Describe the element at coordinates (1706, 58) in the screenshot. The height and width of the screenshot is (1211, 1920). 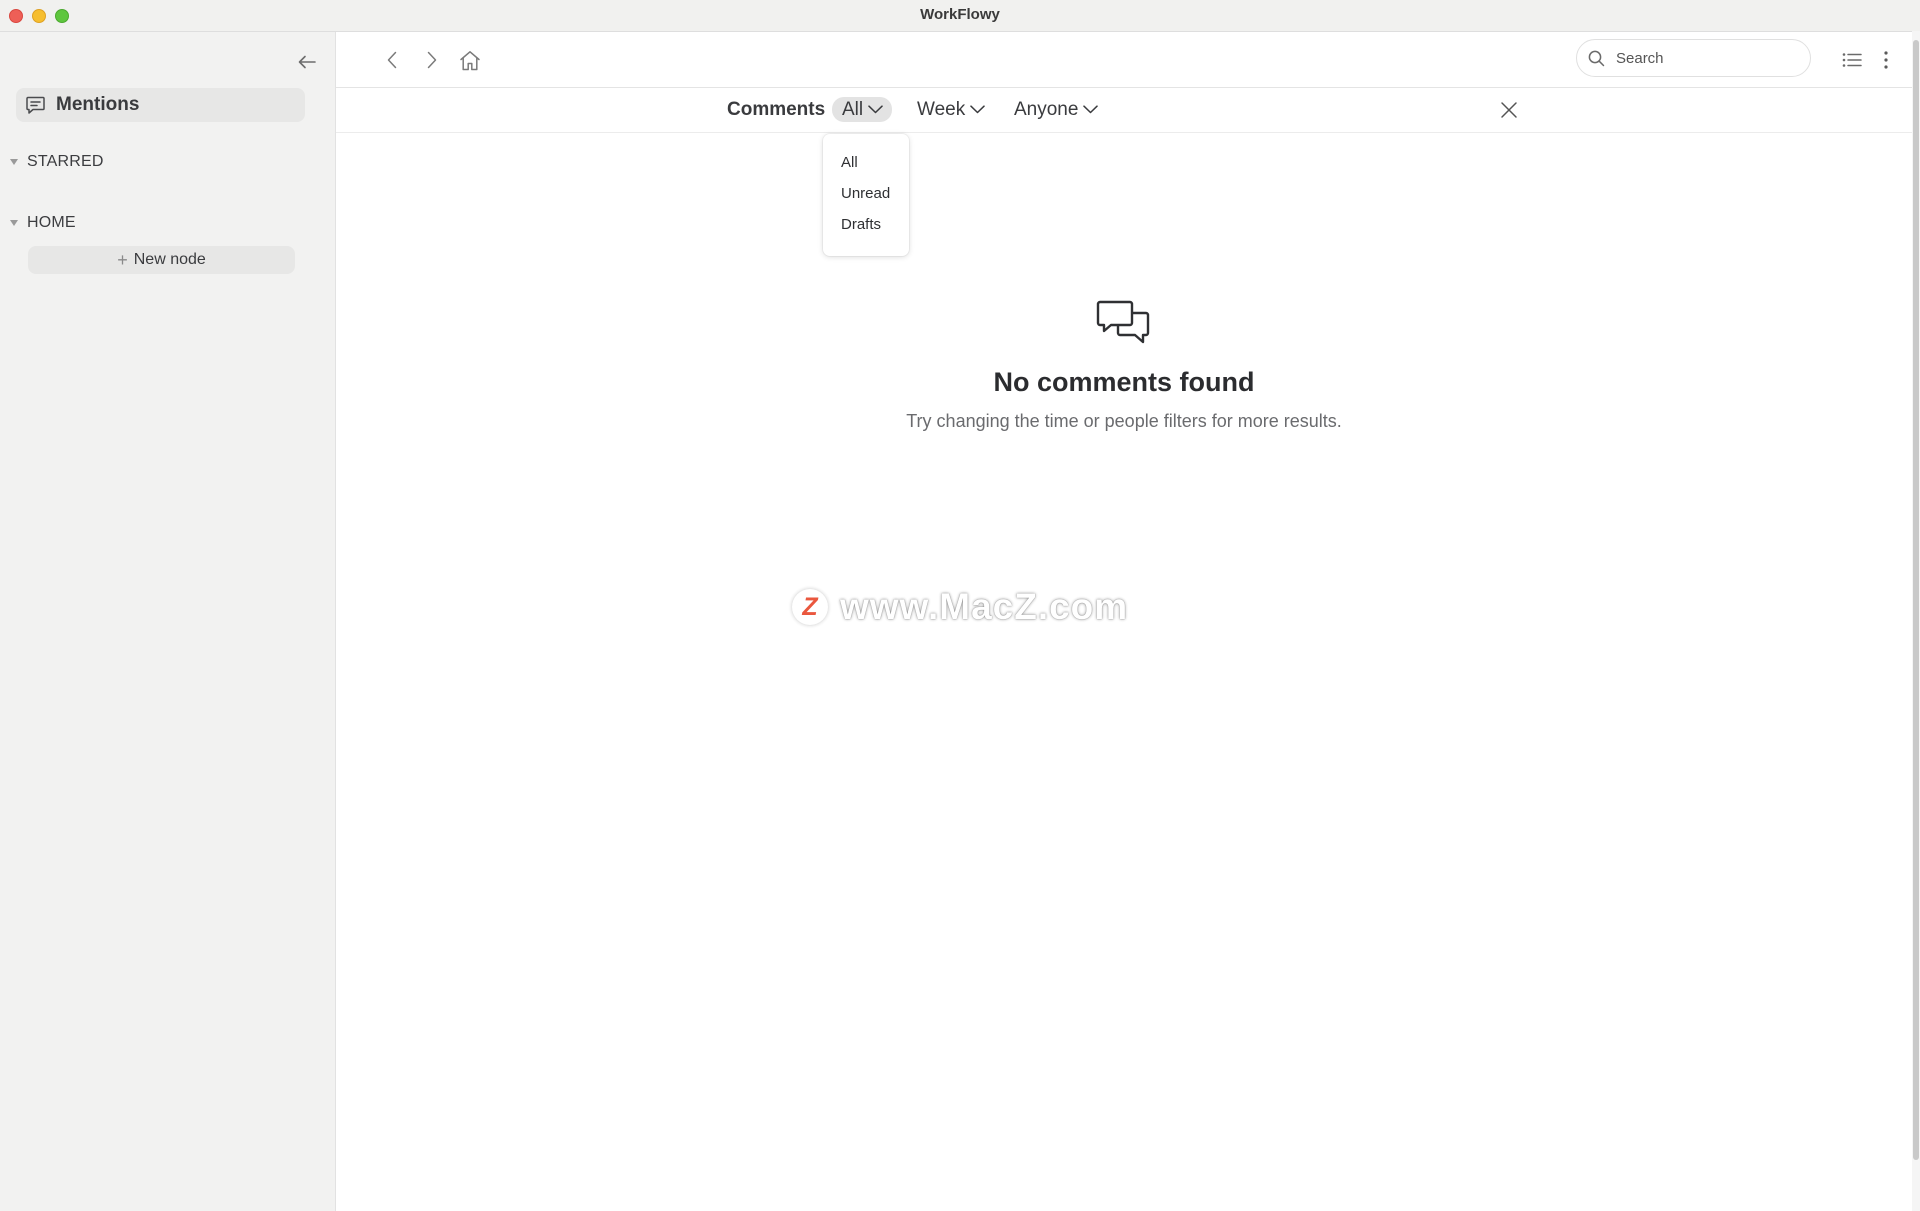
I see `search-input` at that location.